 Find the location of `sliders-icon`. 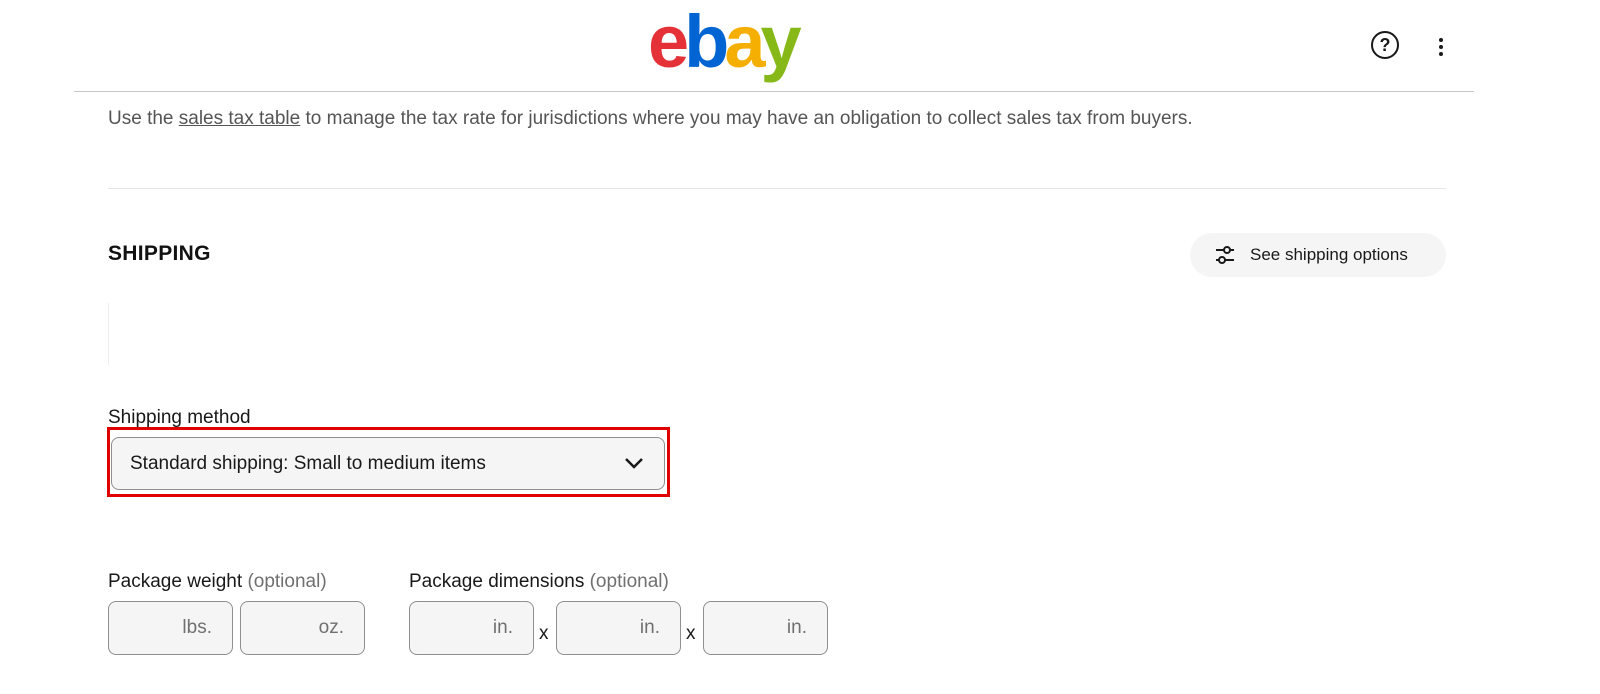

sliders-icon is located at coordinates (1225, 255).